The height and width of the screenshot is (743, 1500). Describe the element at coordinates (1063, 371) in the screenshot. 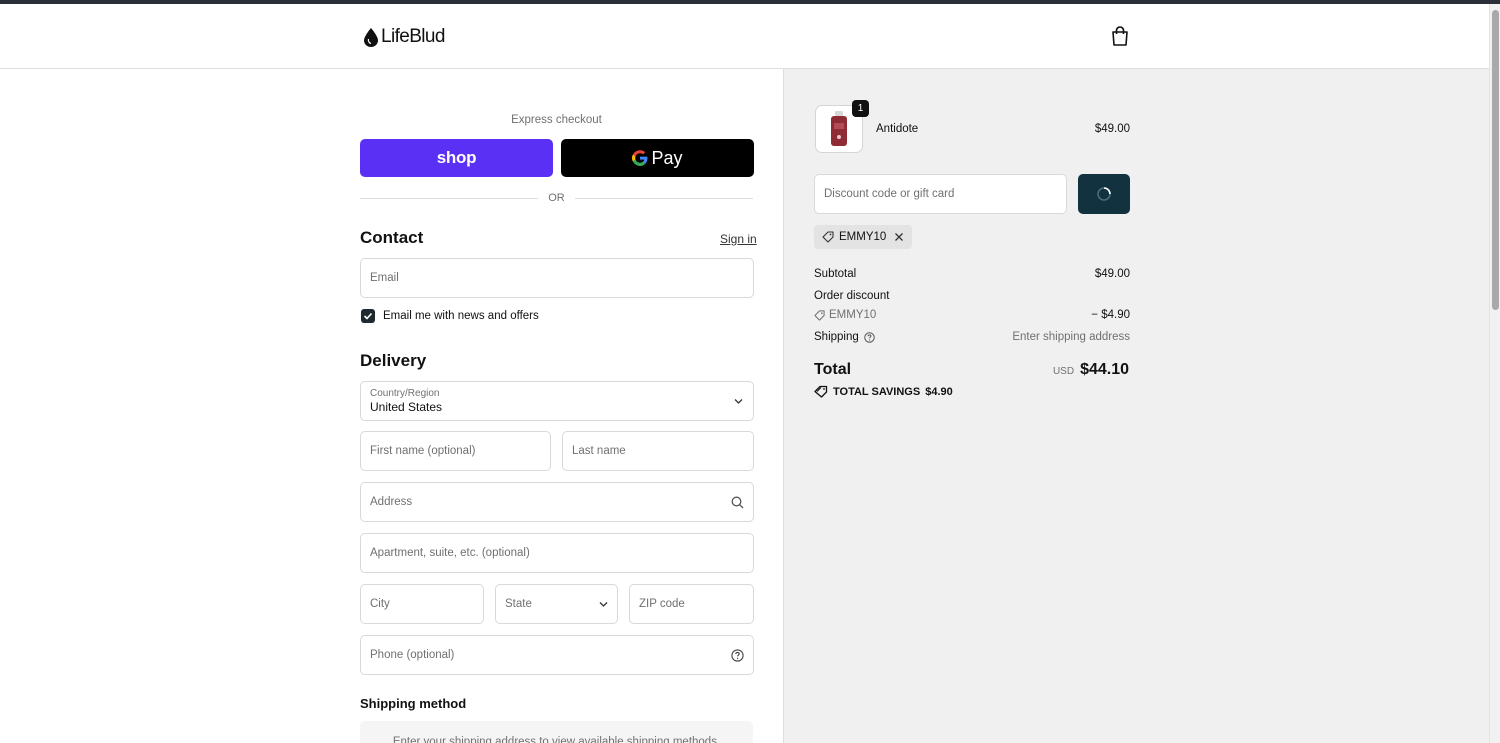

I see `currency-code: USD` at that location.